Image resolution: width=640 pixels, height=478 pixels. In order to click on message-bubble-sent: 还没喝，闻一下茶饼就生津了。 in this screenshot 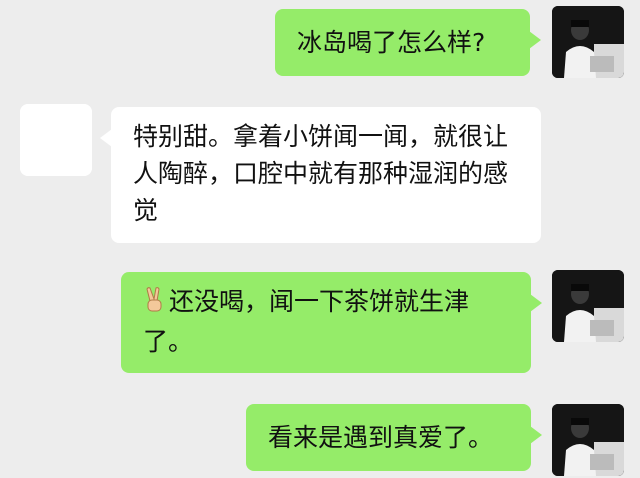, I will do `click(331, 322)`.